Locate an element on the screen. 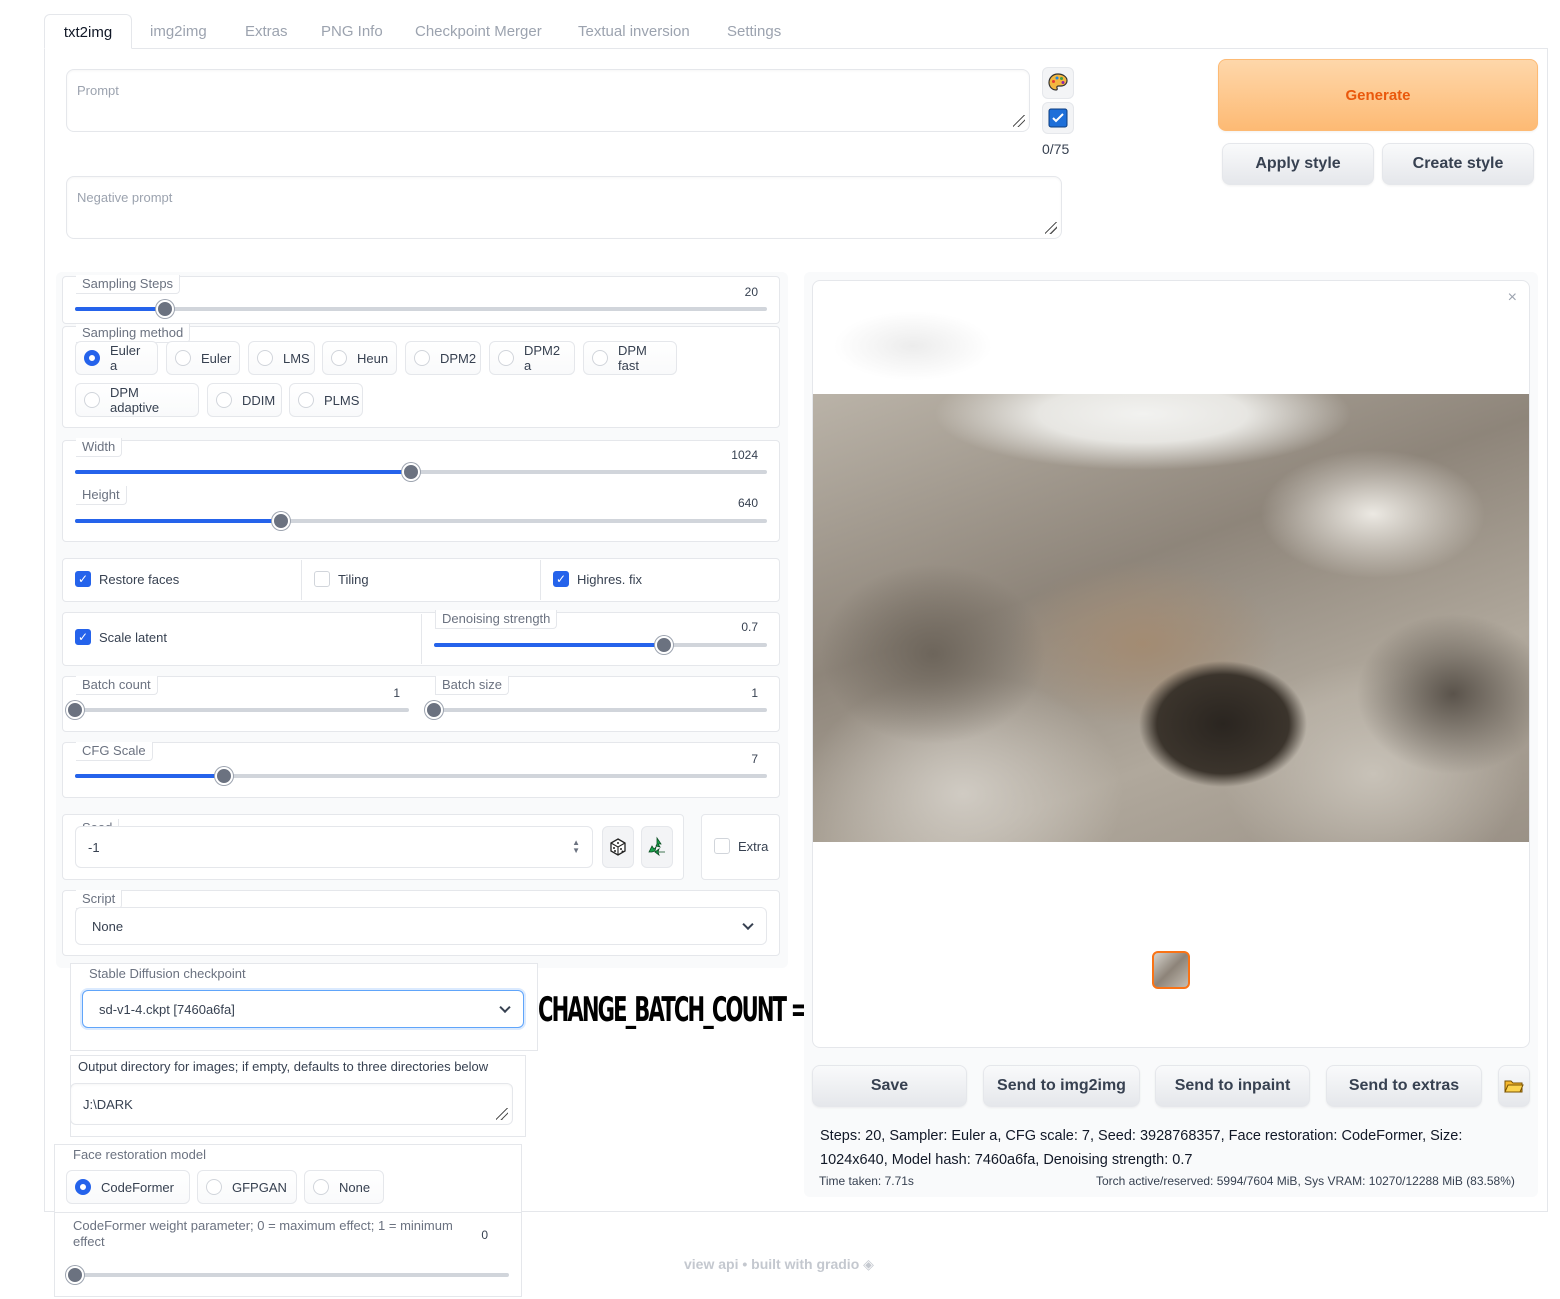 This screenshot has height=1299, width=1560. recycle-icon is located at coordinates (656, 846).